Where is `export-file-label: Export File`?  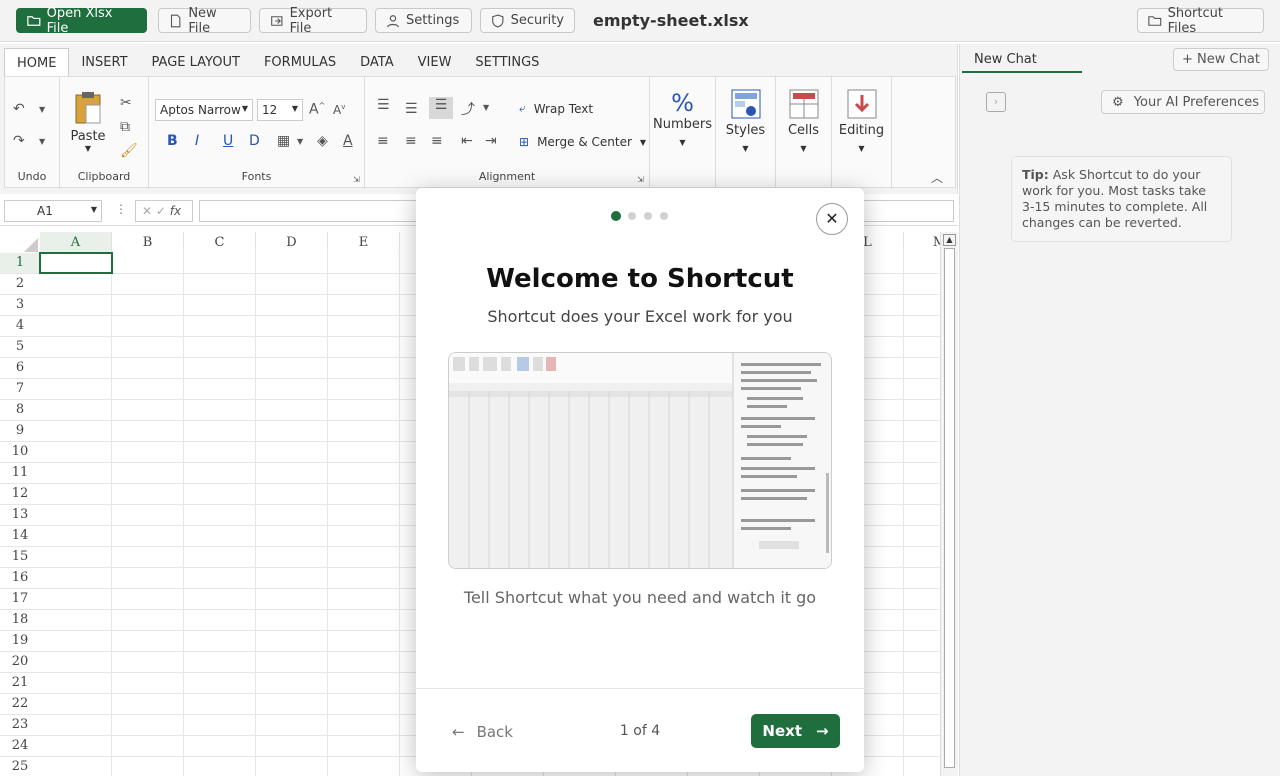
export-file-label: Export File is located at coordinates (311, 20).